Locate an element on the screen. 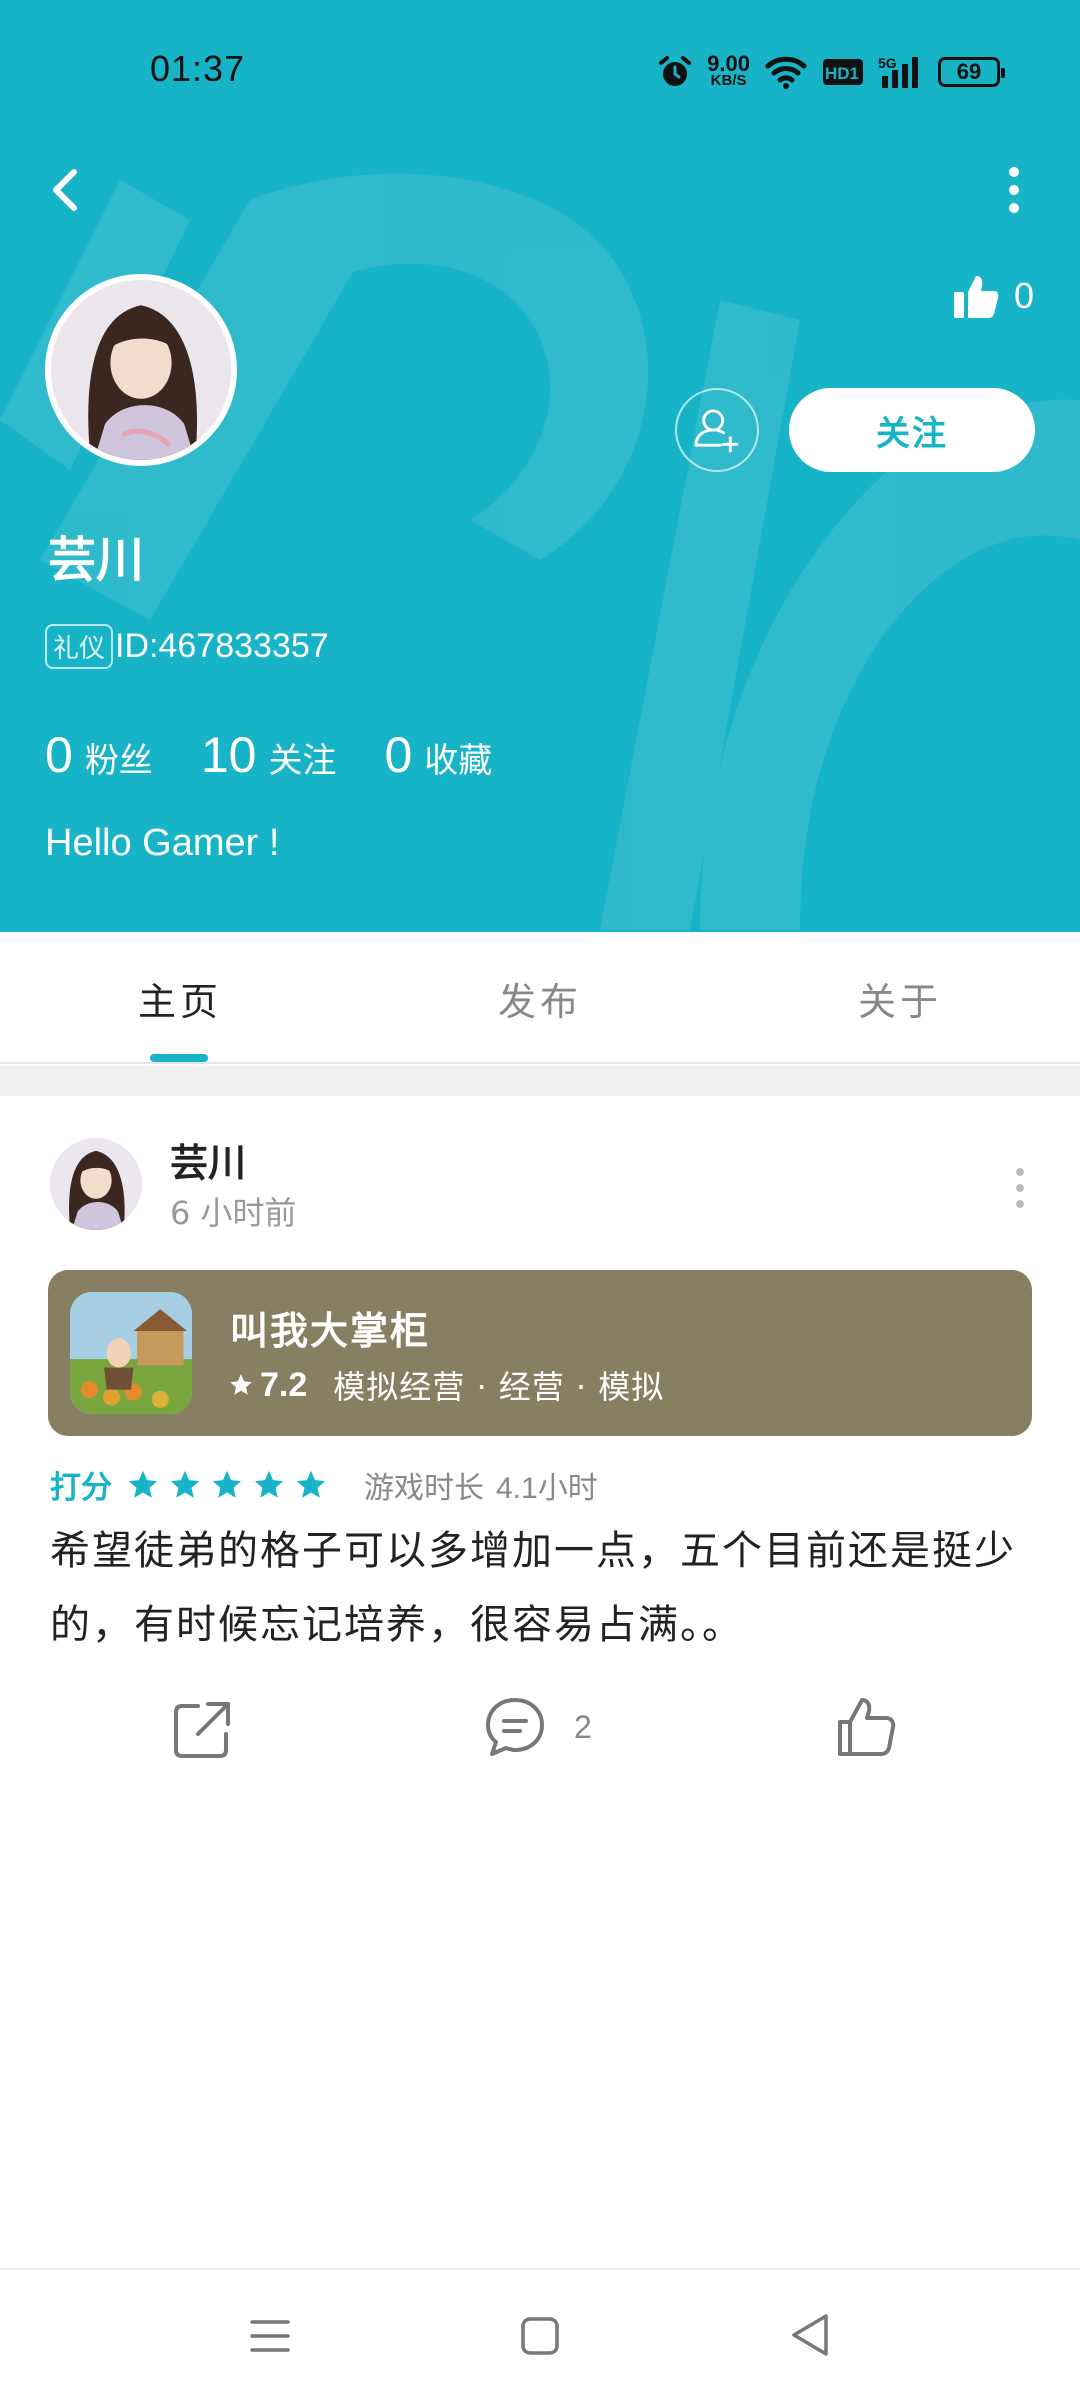 This screenshot has height=2400, width=1080. network-speed-value: 9.00 is located at coordinates (728, 63).